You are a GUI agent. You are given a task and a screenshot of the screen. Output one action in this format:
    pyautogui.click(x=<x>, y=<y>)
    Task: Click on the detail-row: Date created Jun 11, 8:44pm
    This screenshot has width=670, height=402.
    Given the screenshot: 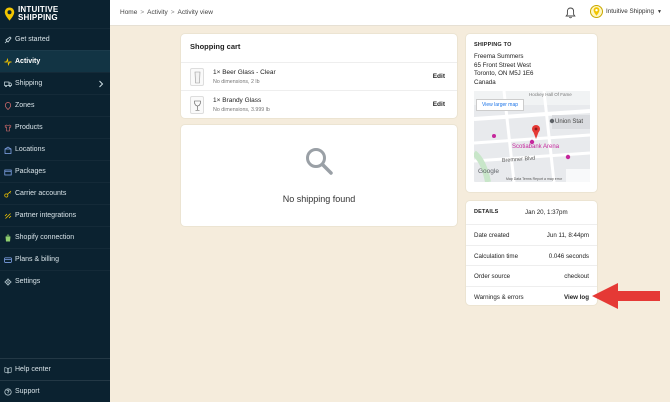 What is the action you would take?
    pyautogui.click(x=531, y=234)
    